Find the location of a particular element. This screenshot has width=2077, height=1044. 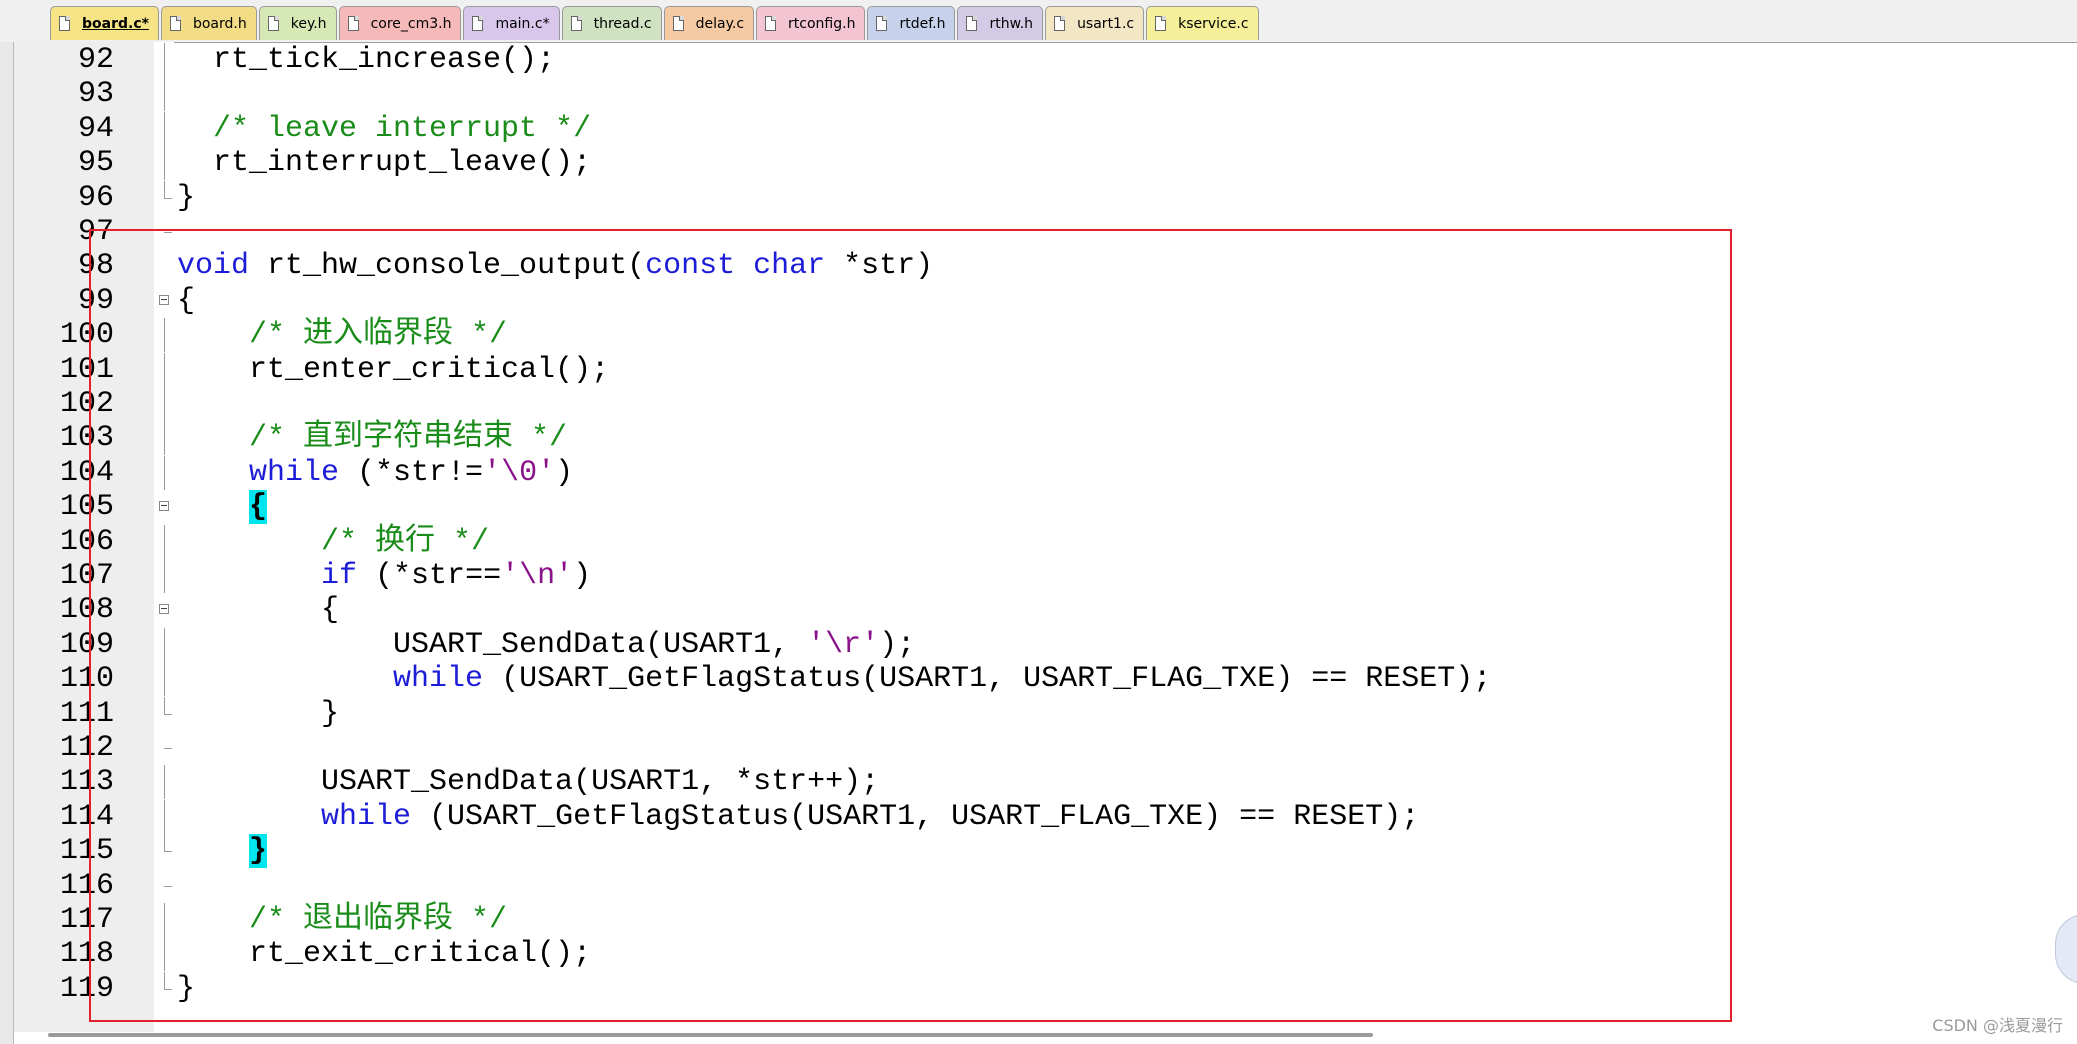

tab-delay-c: delay.c is located at coordinates (709, 23).